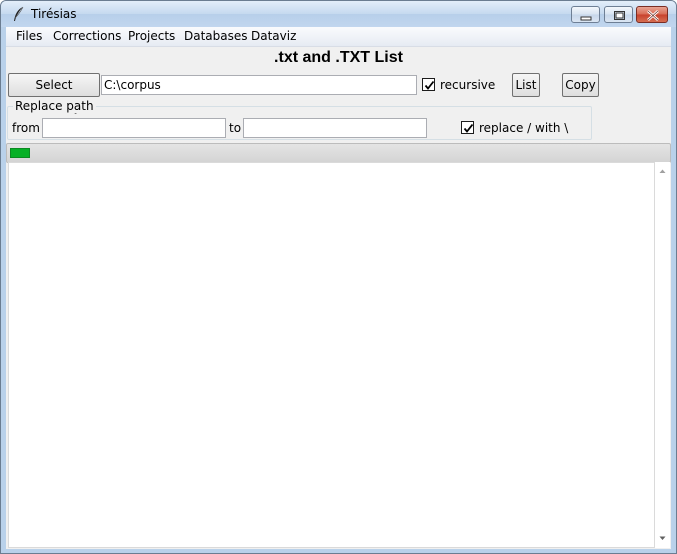  I want to click on minimize-icon, so click(586, 18).